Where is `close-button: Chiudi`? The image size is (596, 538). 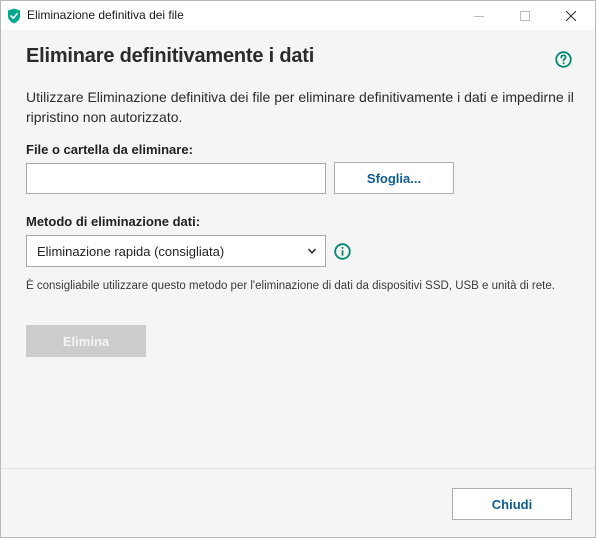 close-button: Chiudi is located at coordinates (512, 504).